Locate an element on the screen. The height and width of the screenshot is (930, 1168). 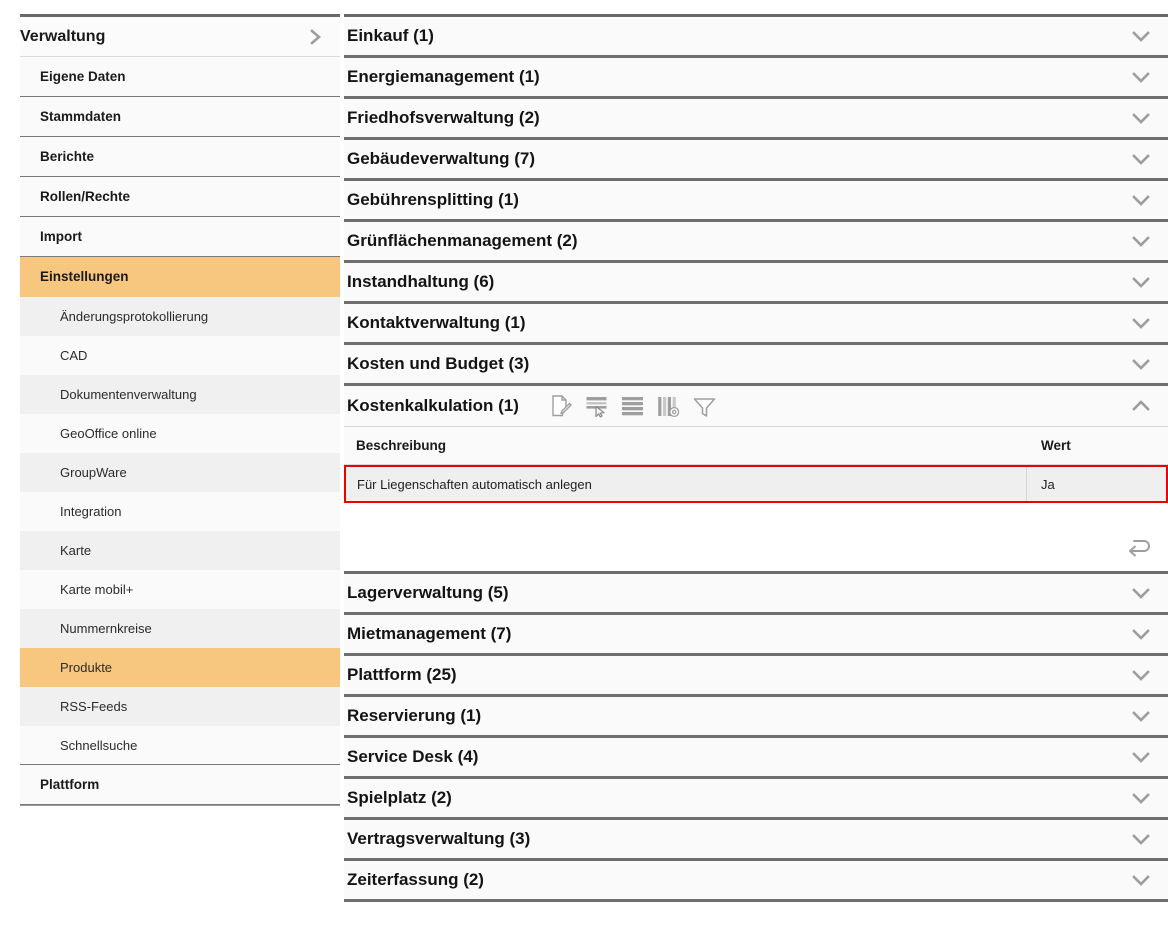
accordion-section-einkauf: Einkauf (1) is located at coordinates (756, 37).